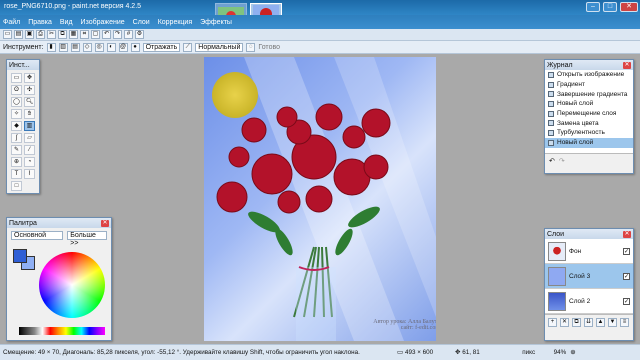 The width and height of the screenshot is (640, 360). What do you see at coordinates (87, 47) in the screenshot?
I see `gradient-diamond-icon: ◇` at bounding box center [87, 47].